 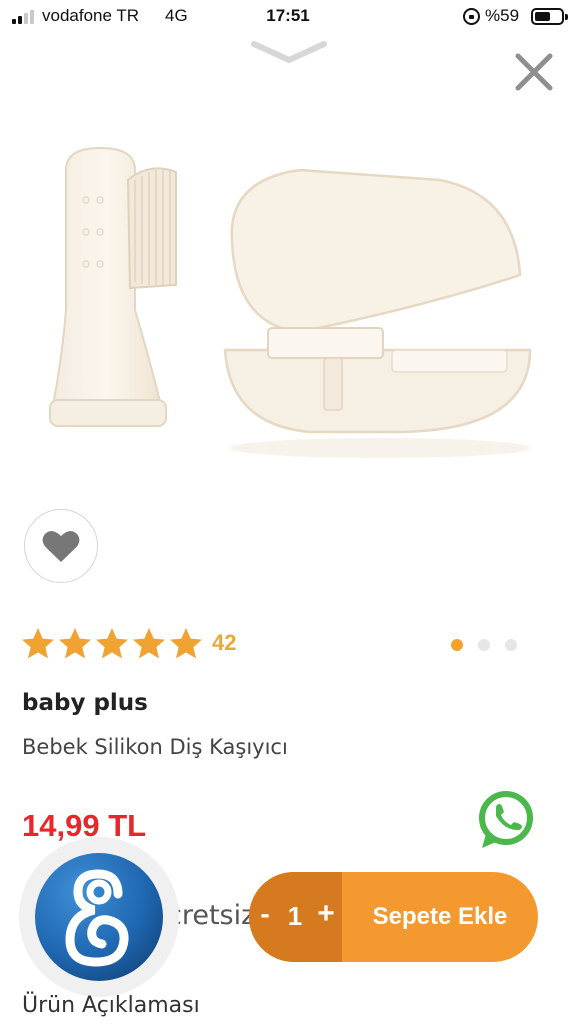 I want to click on cart-bar: - 1 + Sepete Ekle, so click(x=393, y=917).